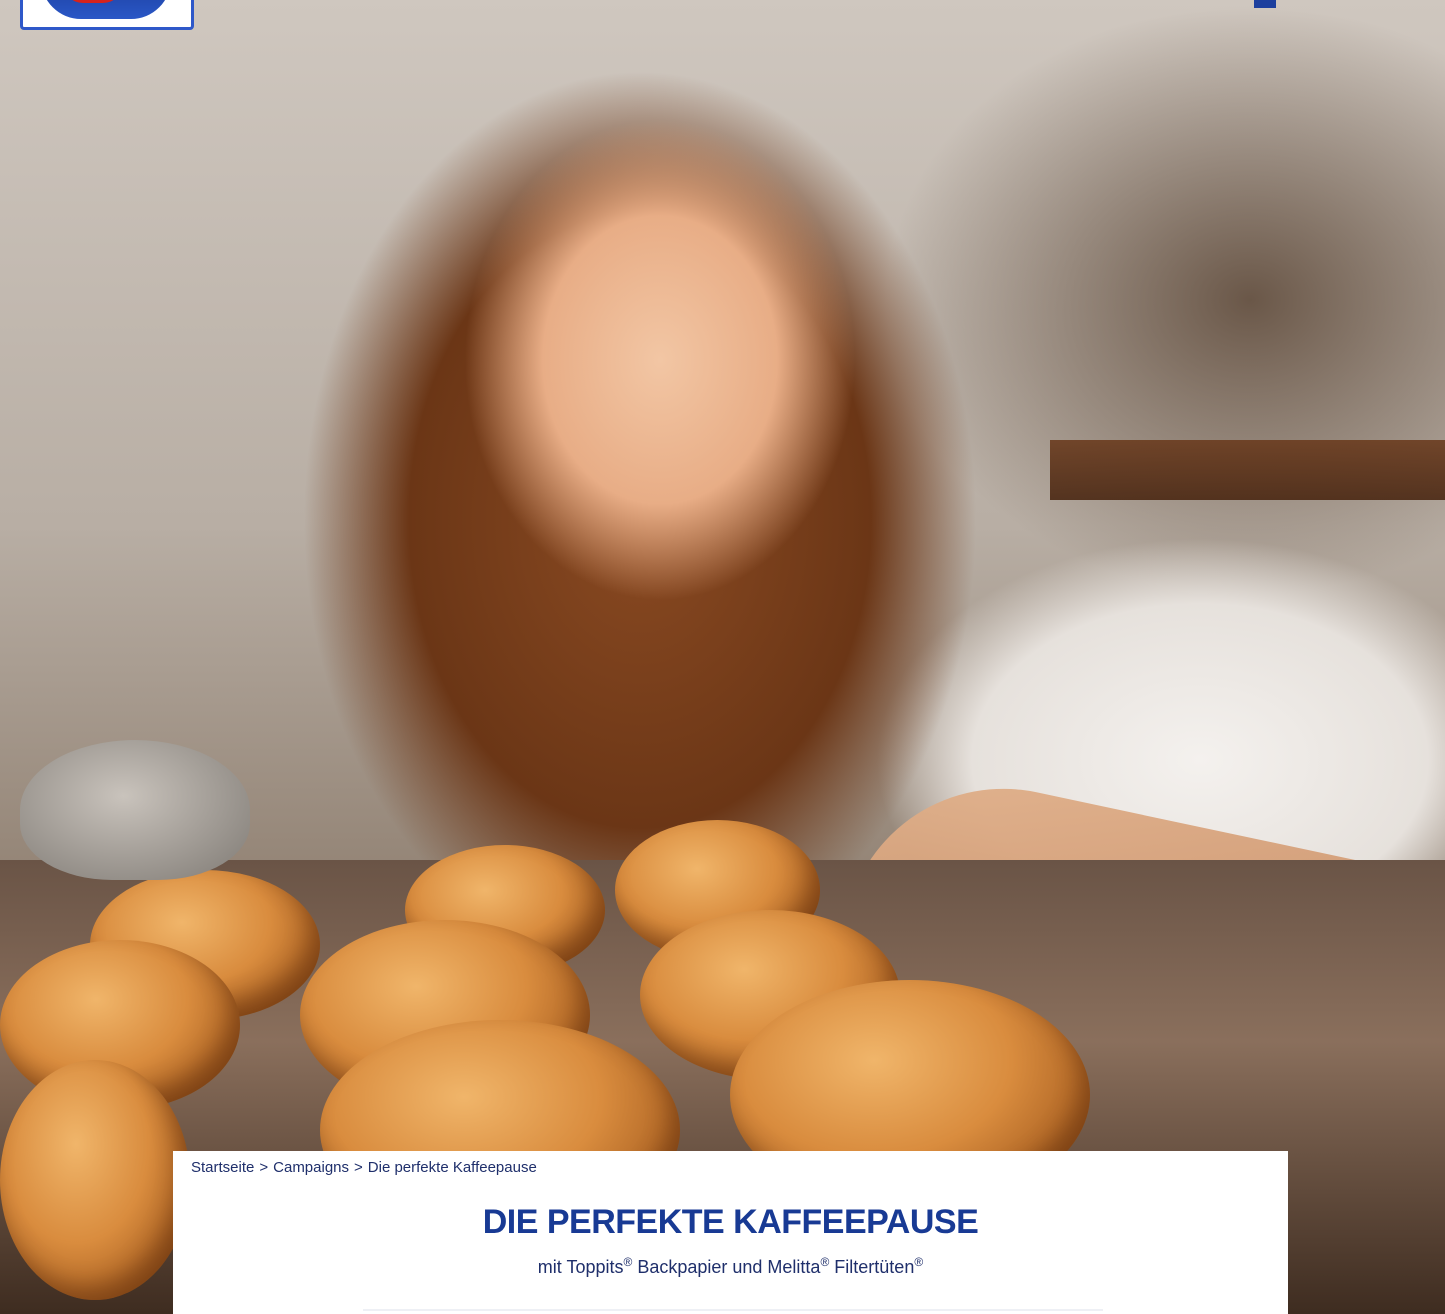 This screenshot has height=1314, width=1445. What do you see at coordinates (1247, 470) in the screenshot?
I see `hero-shelf-detail` at bounding box center [1247, 470].